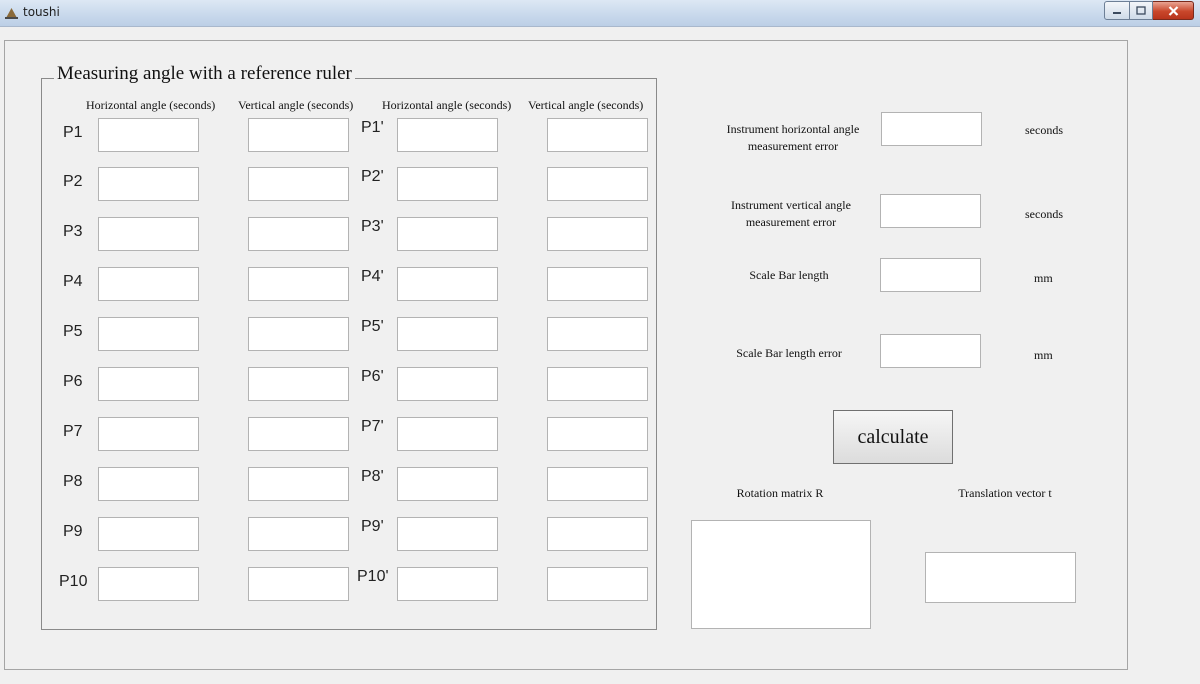 This screenshot has height=684, width=1200. Describe the element at coordinates (781, 574) in the screenshot. I see `rotation-matrix-output` at that location.